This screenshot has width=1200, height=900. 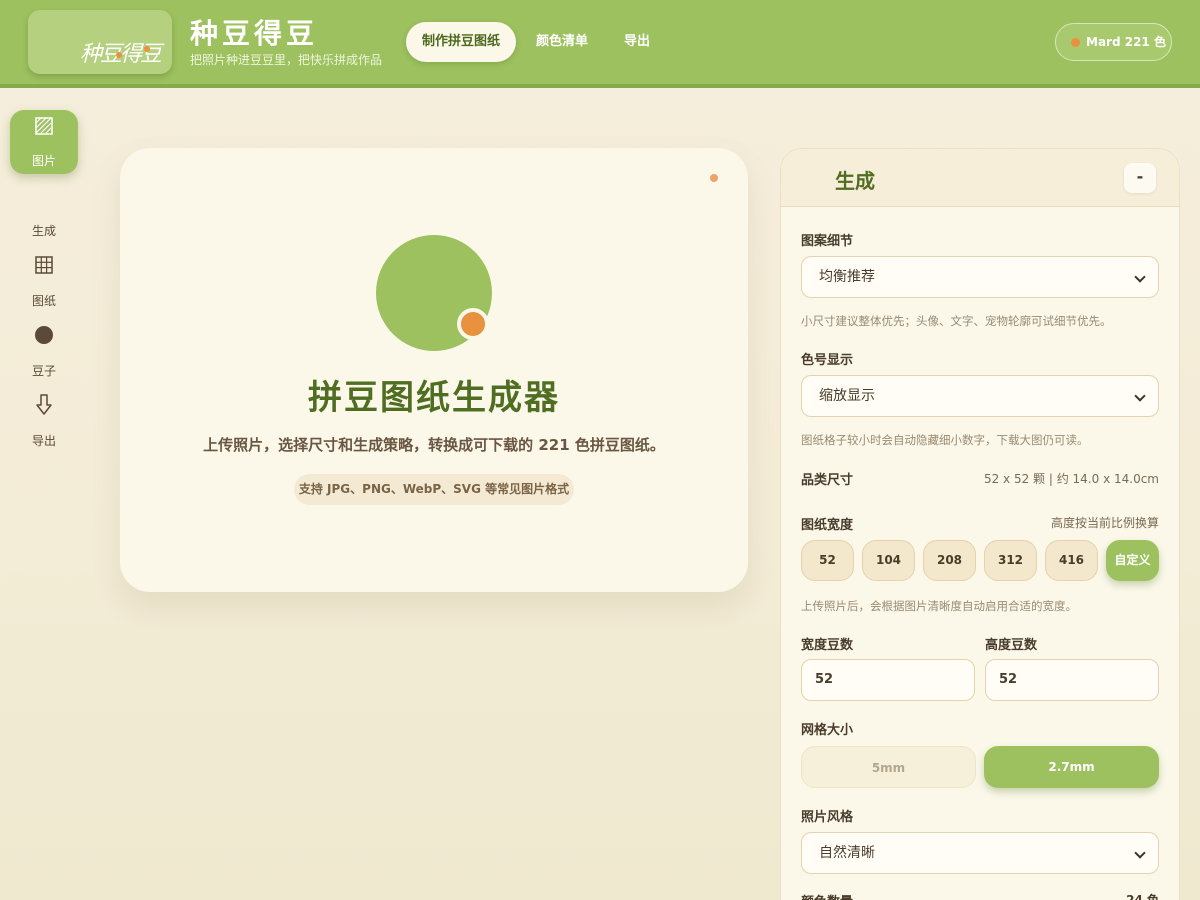 I want to click on sidebar-item-generate: 生成, so click(x=44, y=230).